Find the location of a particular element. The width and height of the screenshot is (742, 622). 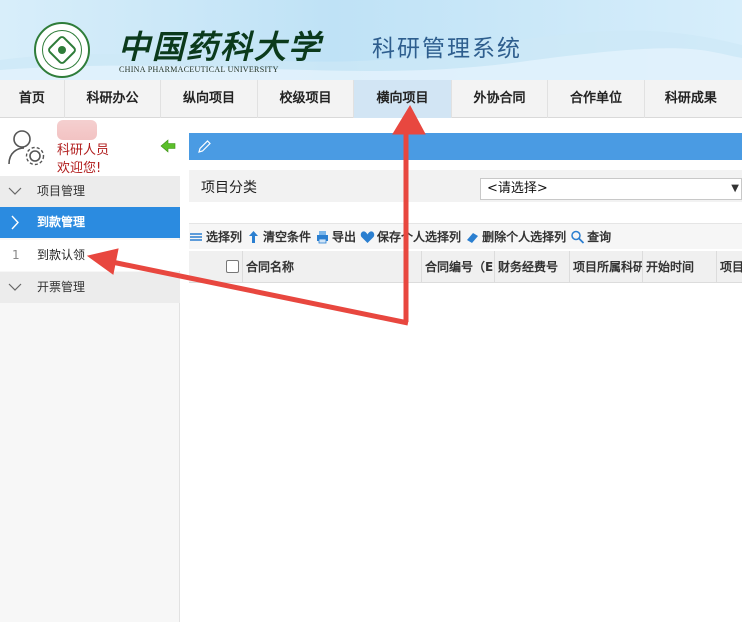

save-personal-columns-button: 保存个人选择列 is located at coordinates (410, 236).